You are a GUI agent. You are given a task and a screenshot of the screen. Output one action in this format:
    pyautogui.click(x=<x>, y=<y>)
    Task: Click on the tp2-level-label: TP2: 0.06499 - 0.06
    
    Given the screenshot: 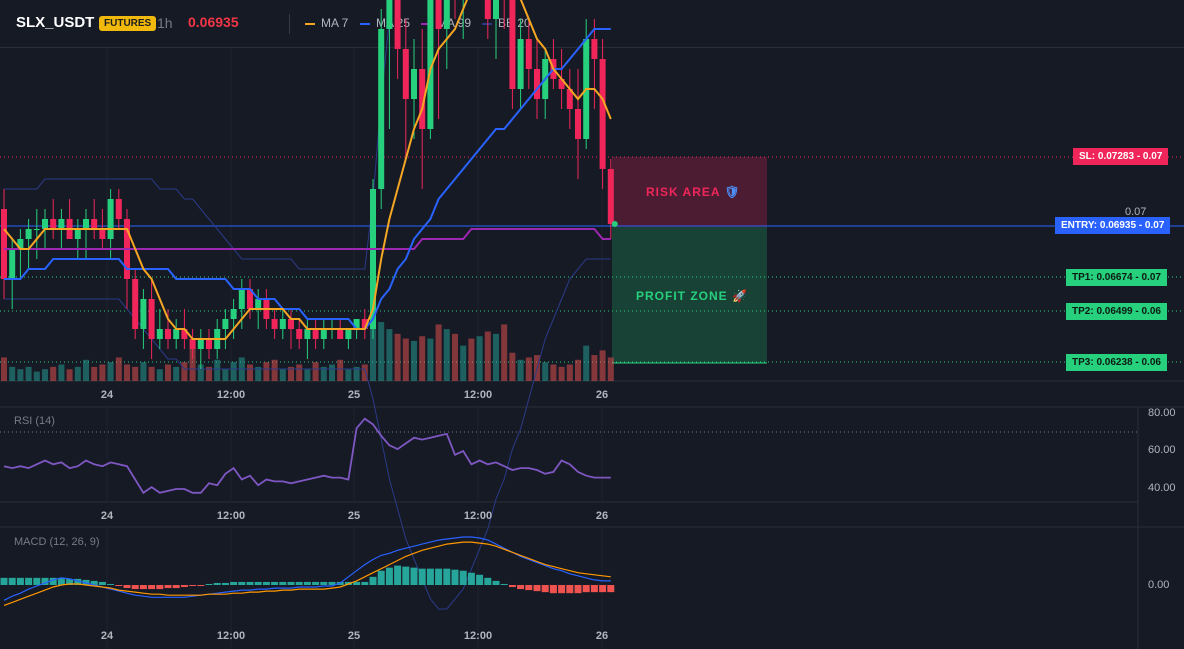 What is the action you would take?
    pyautogui.click(x=1116, y=311)
    